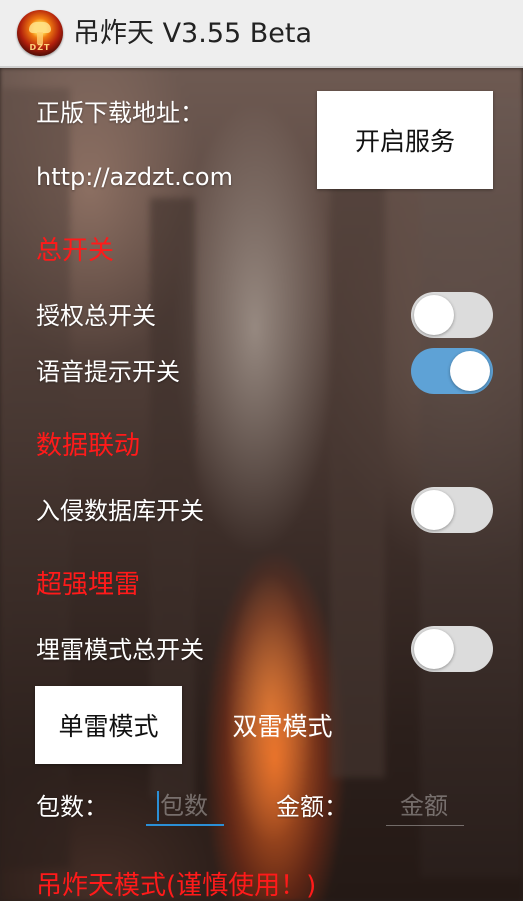 Image resolution: width=523 pixels, height=901 pixels. I want to click on download-address-label: 正版下载地址：, so click(120, 113).